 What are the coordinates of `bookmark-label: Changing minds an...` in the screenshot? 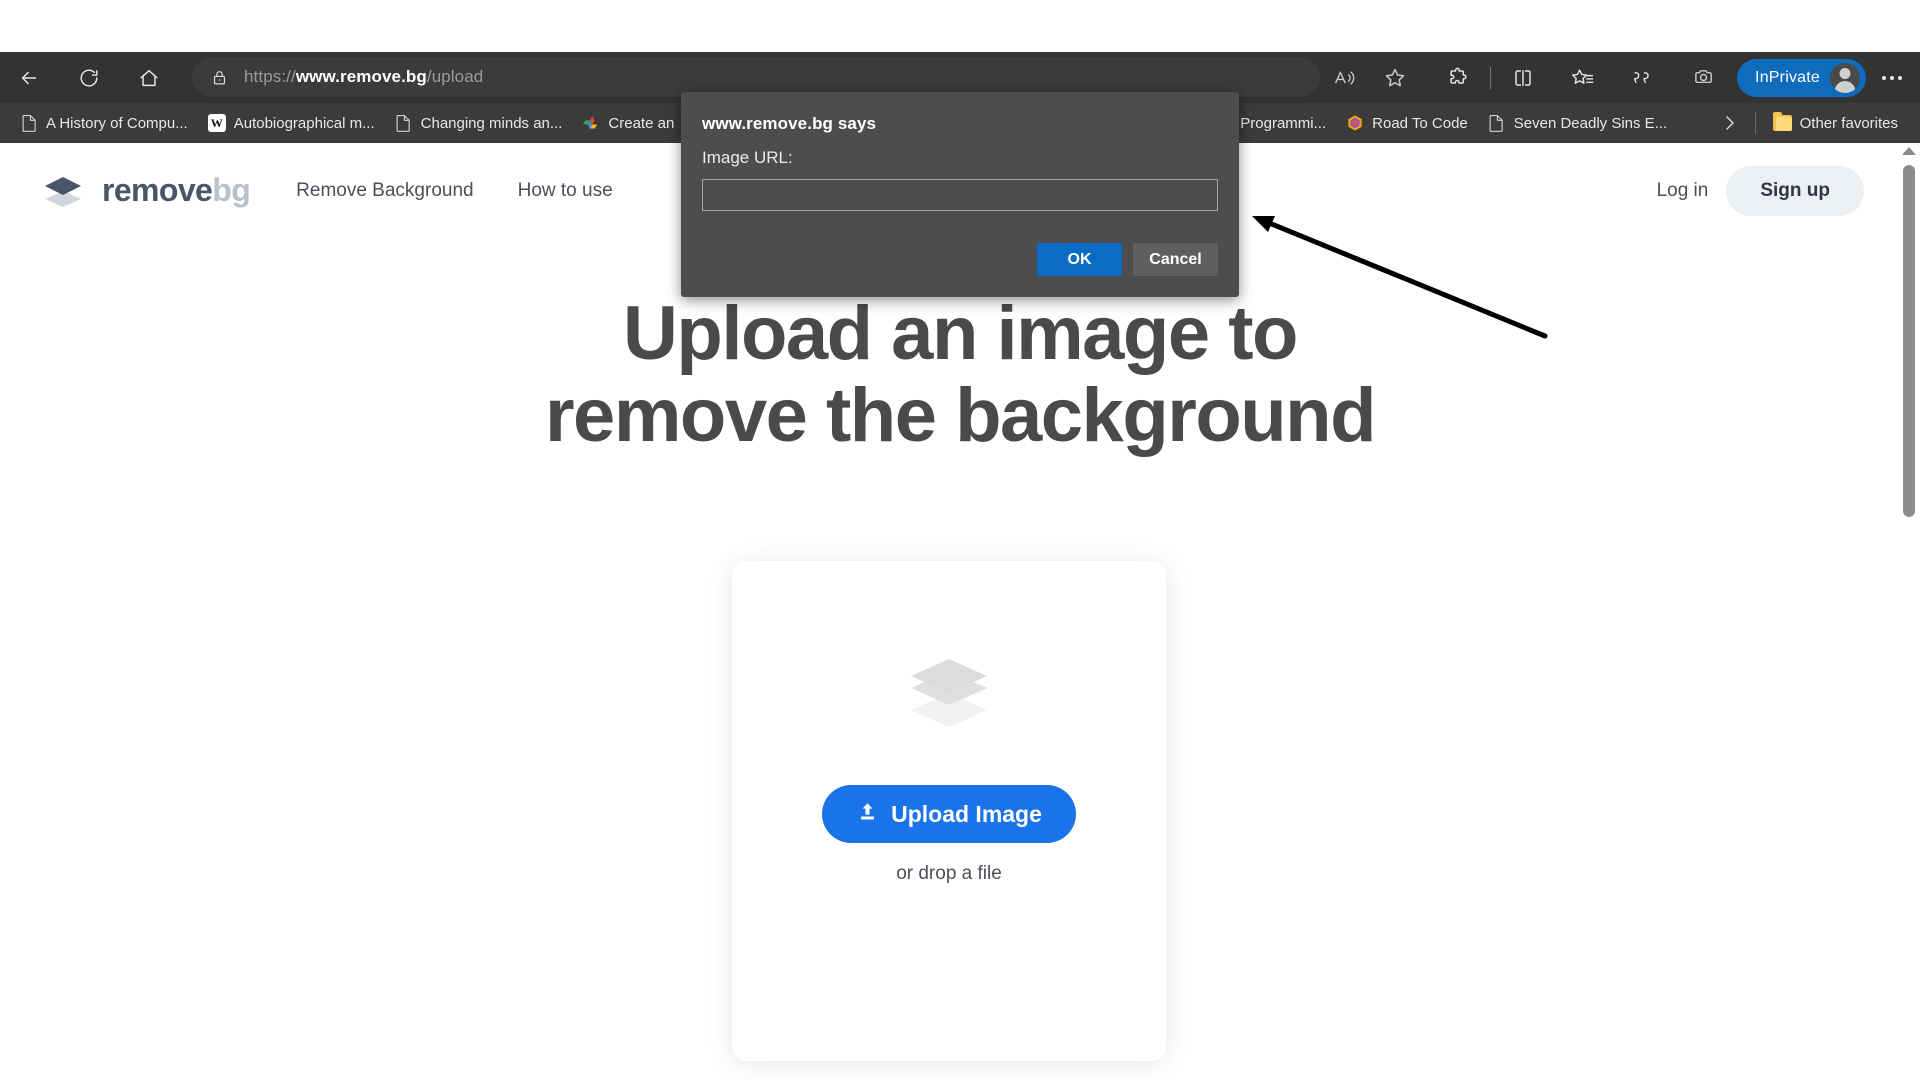 It's located at (491, 123).